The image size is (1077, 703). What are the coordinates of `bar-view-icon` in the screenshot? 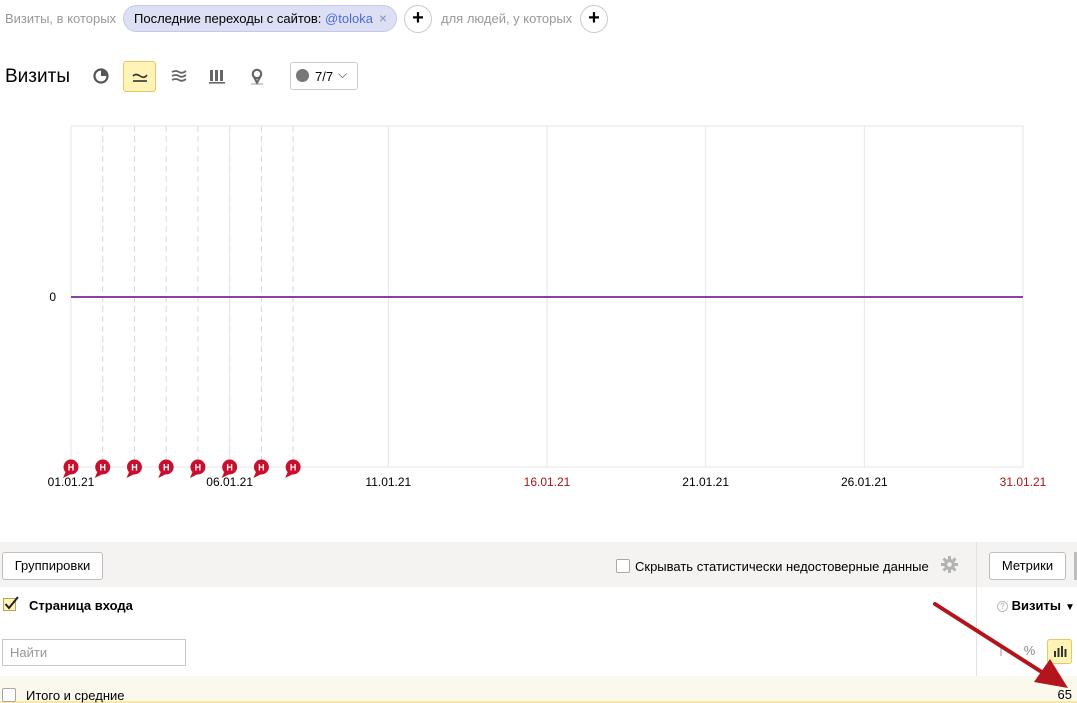 It's located at (1059, 651).